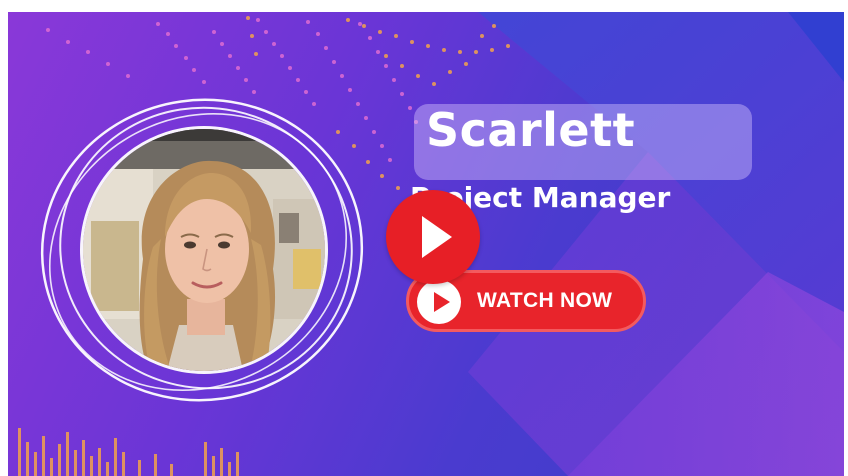 This screenshot has width=848, height=476. I want to click on play-button, so click(433, 237).